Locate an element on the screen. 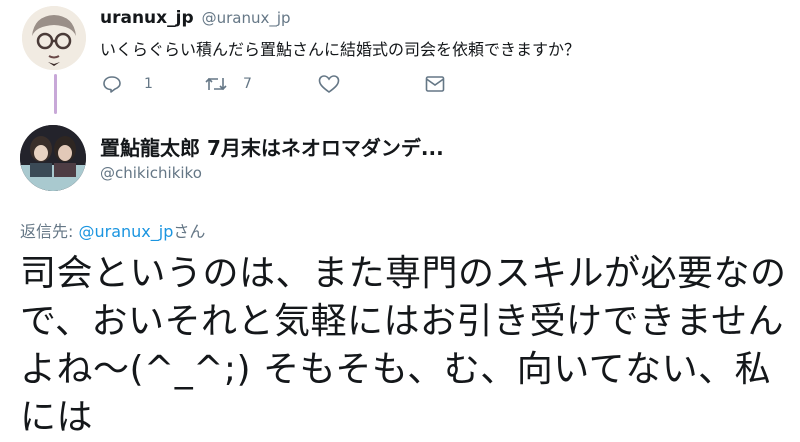 This screenshot has width=800, height=442. reply-button: 1 is located at coordinates (127, 84).